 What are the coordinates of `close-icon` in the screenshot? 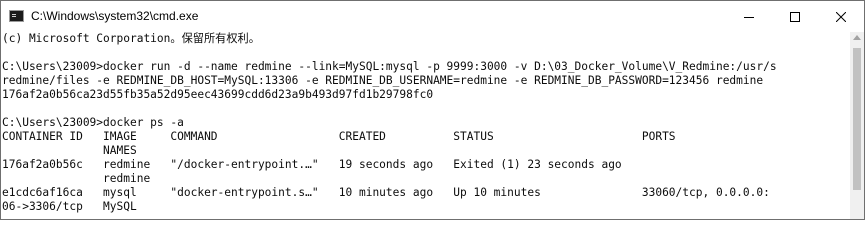 It's located at (841, 16).